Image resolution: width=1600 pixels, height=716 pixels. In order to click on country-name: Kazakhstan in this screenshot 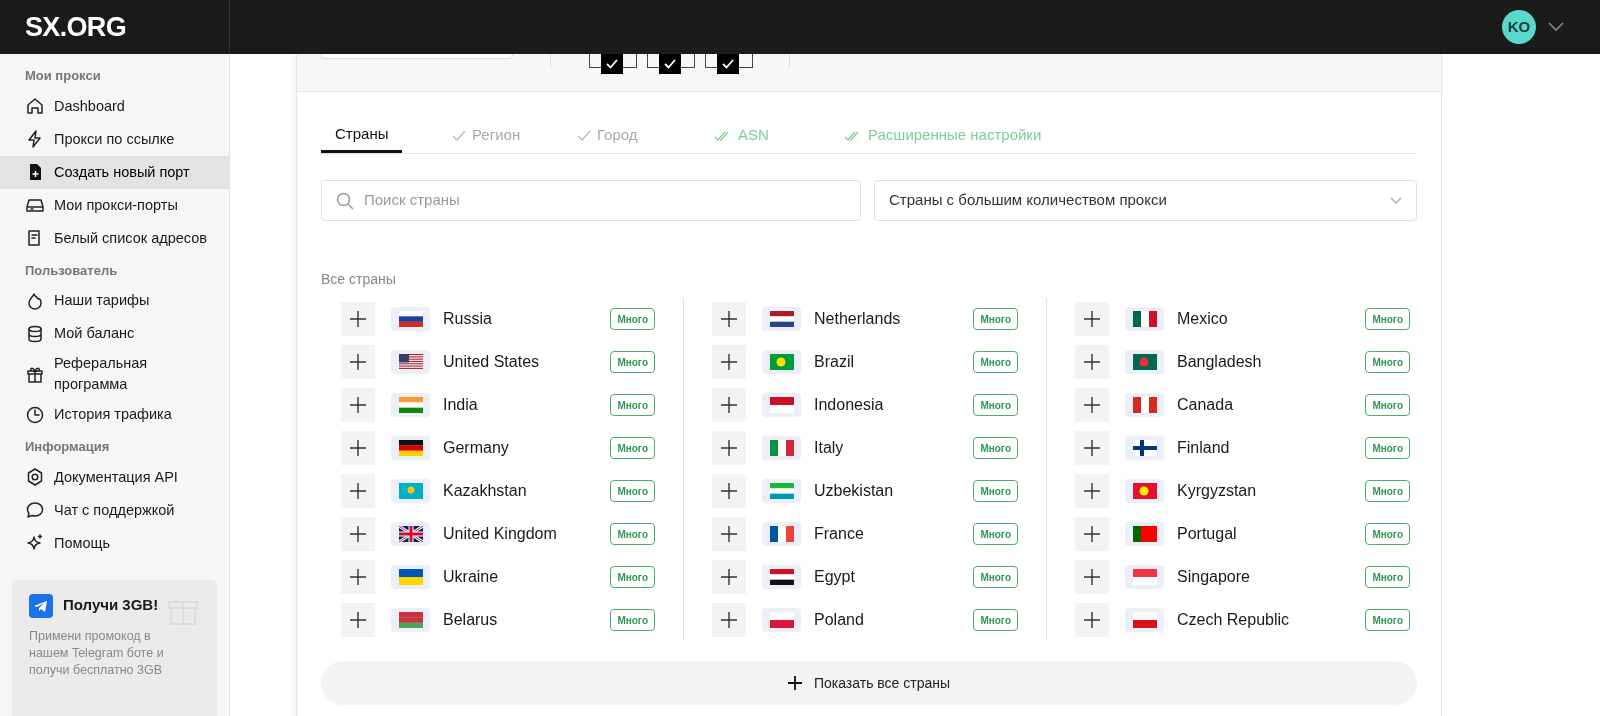, I will do `click(485, 491)`.